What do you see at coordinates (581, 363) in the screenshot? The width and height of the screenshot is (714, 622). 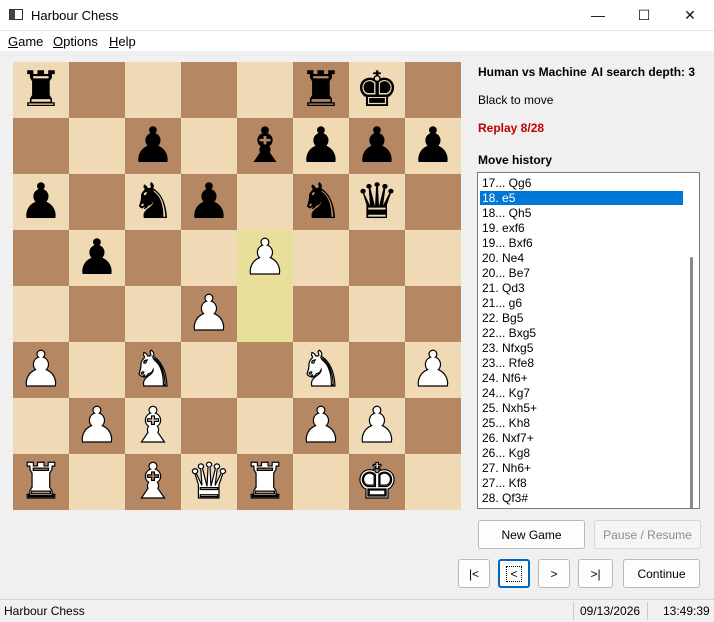 I see `move-history-item: 23... Rfe8` at bounding box center [581, 363].